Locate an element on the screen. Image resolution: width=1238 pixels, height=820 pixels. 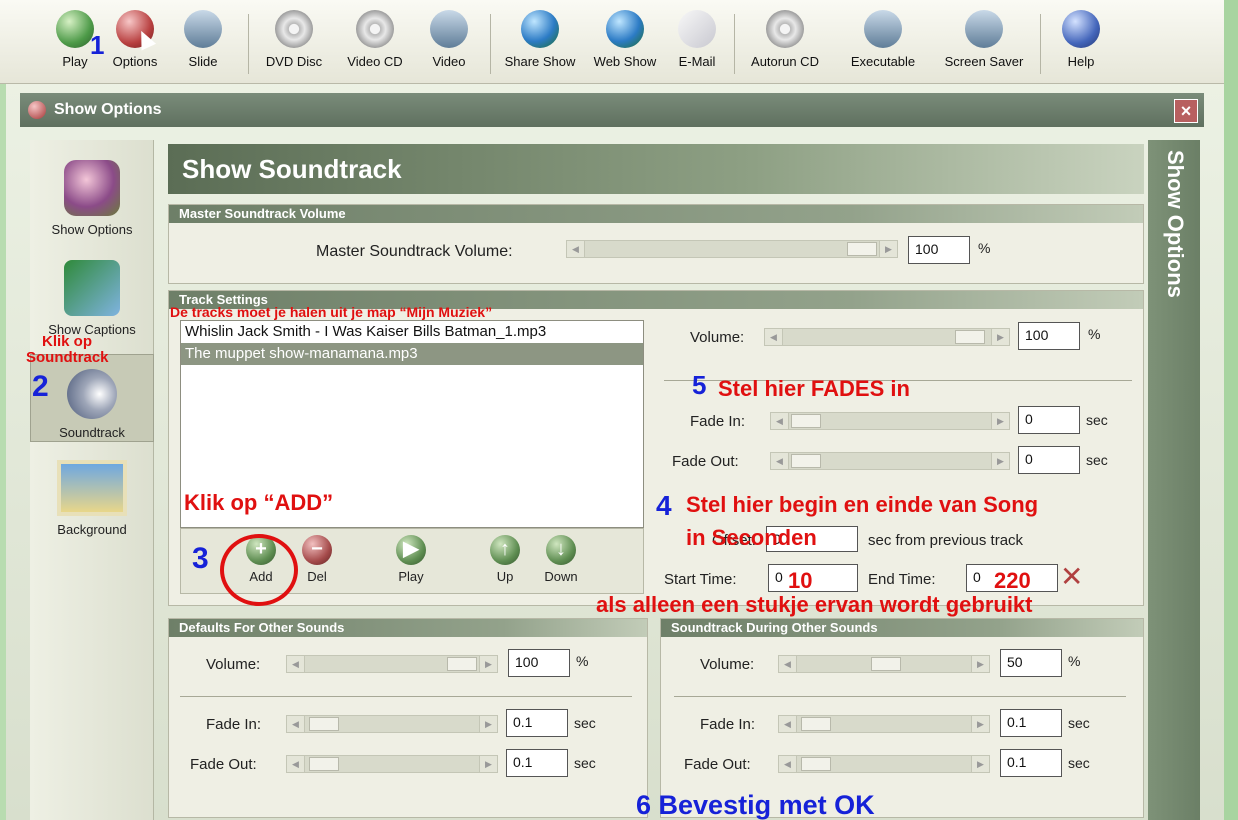
during-volume-slider: ◀ ▶ is located at coordinates (884, 664).